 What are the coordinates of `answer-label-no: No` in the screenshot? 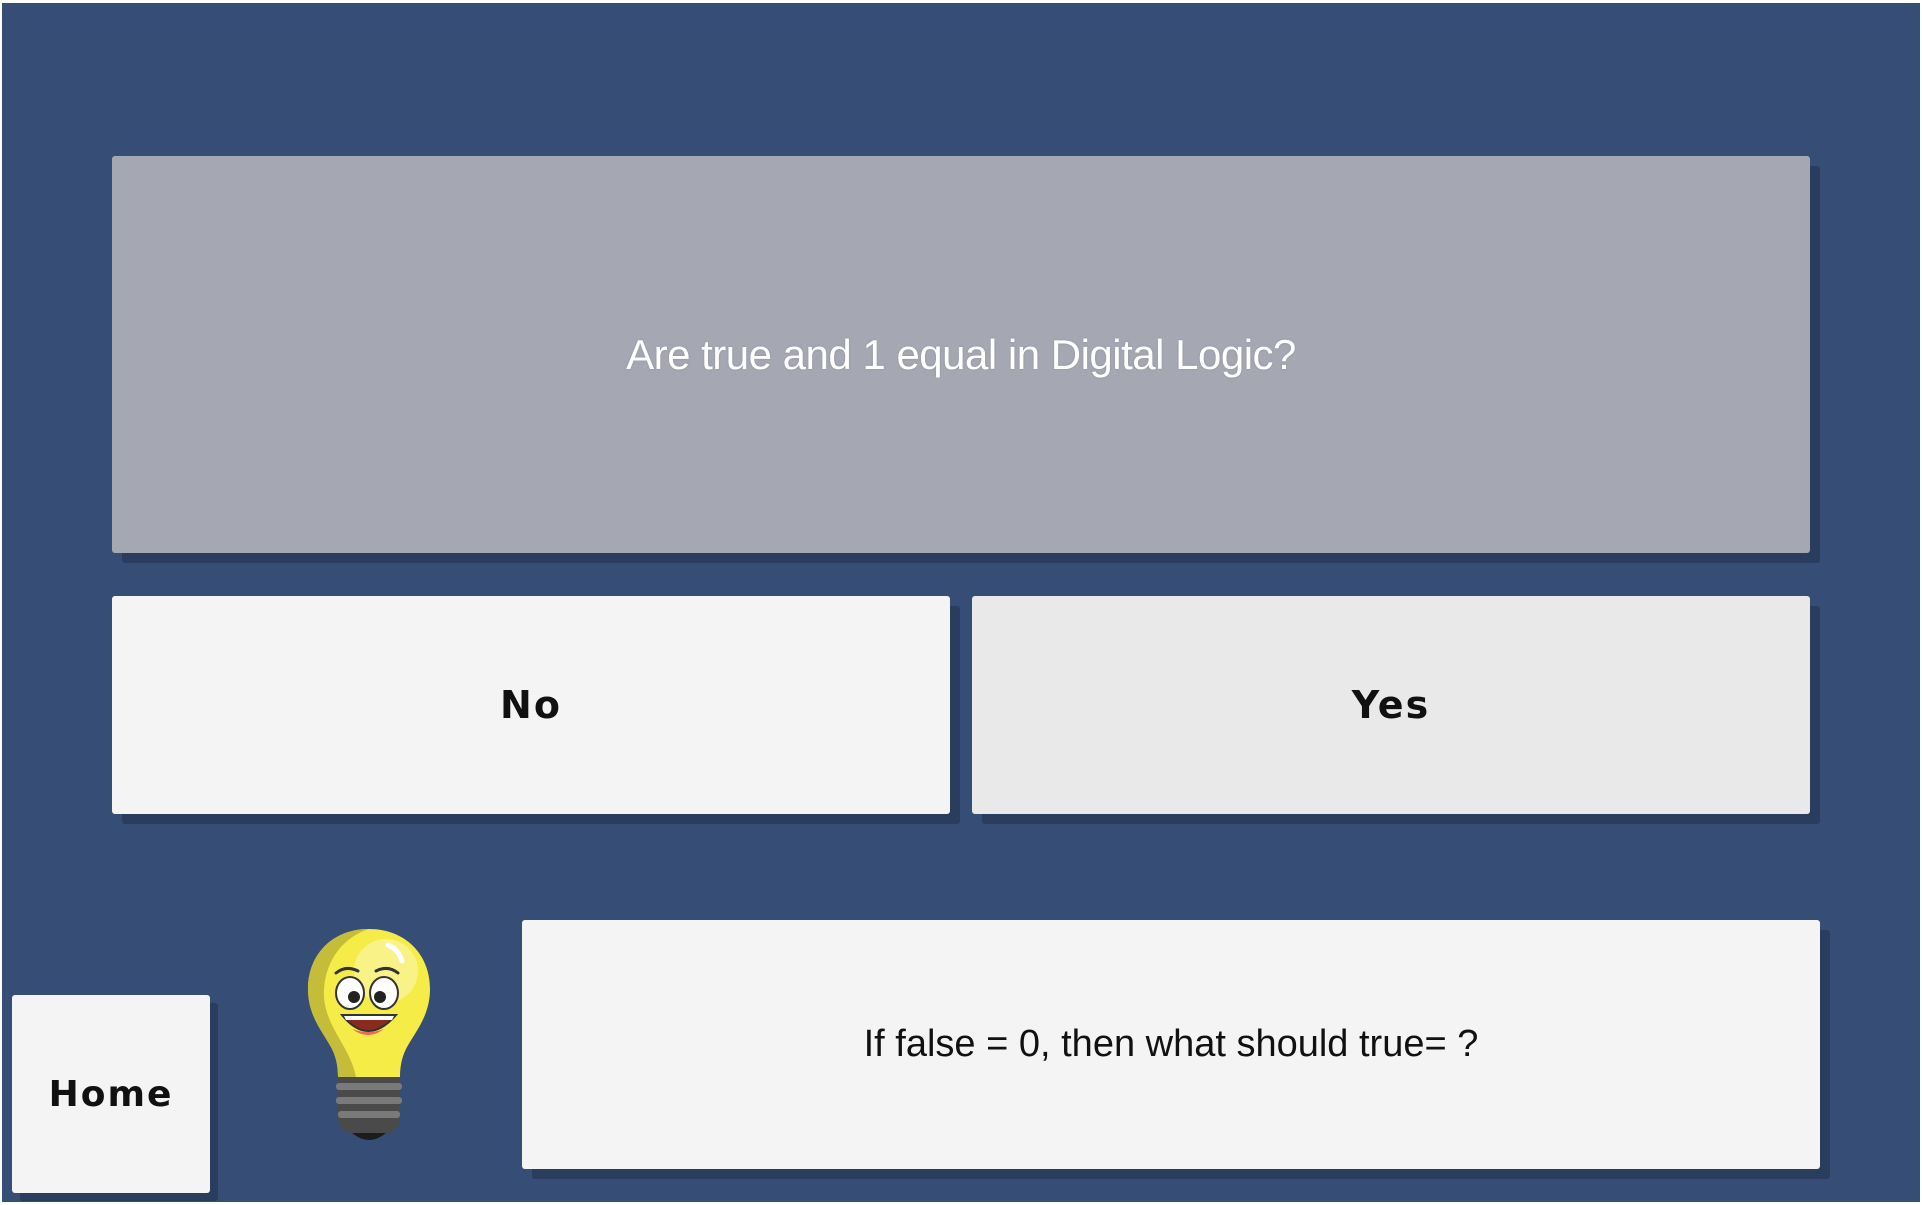 It's located at (531, 705).